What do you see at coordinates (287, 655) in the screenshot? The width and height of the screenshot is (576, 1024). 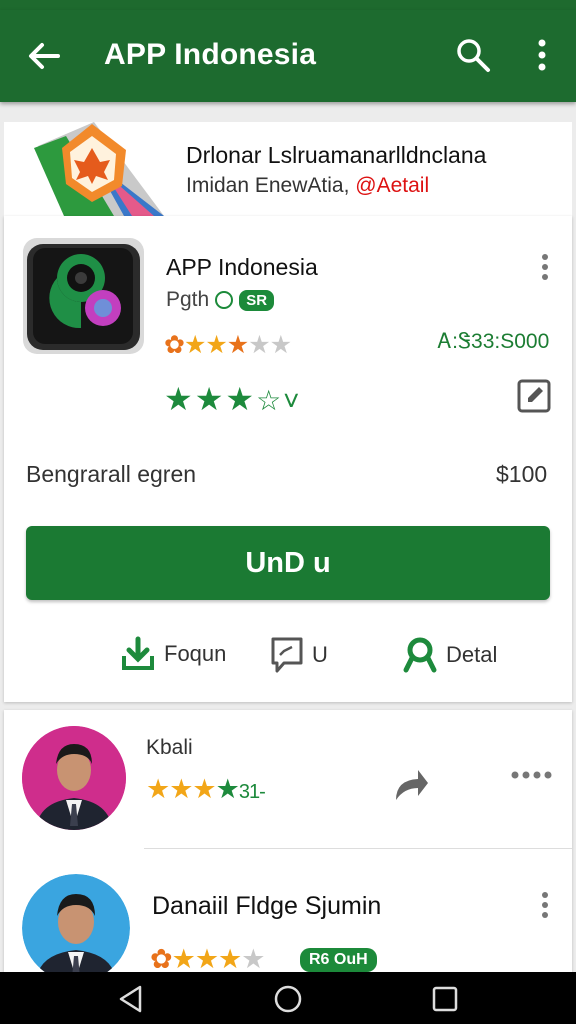 I see `comment-icon` at bounding box center [287, 655].